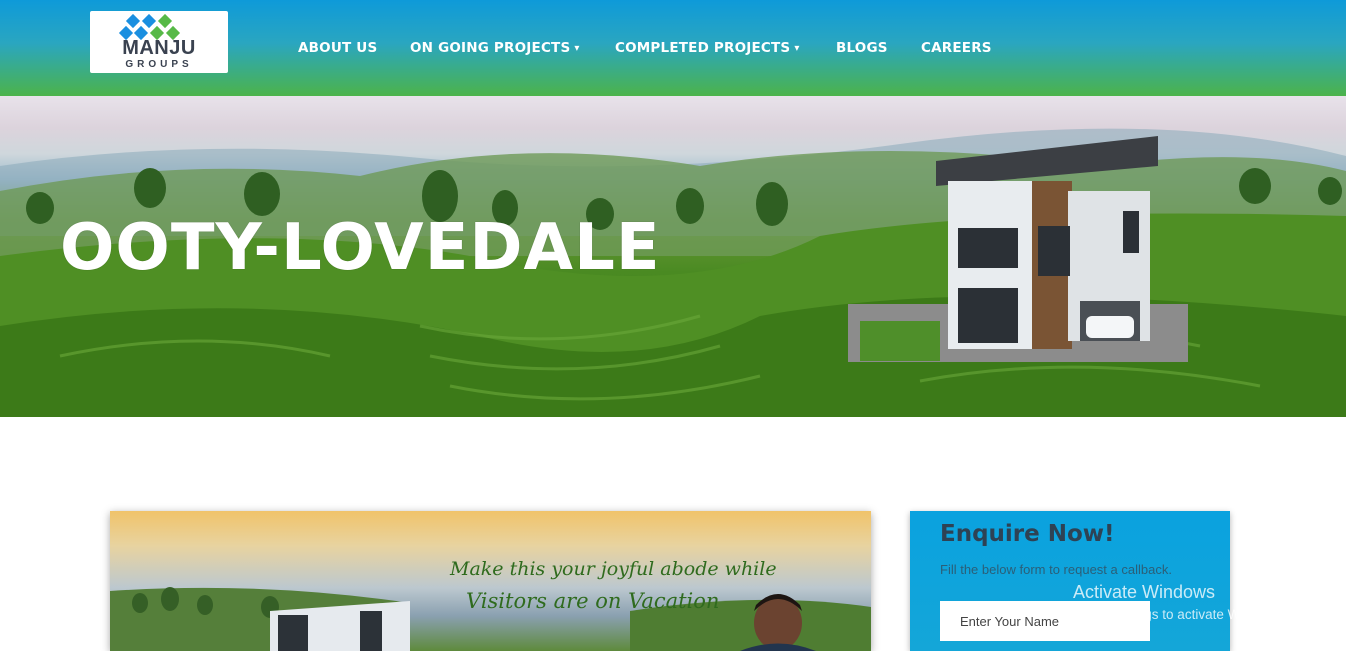 The width and height of the screenshot is (1346, 651). I want to click on nav-label: COMPLETED PROJECTS, so click(703, 48).